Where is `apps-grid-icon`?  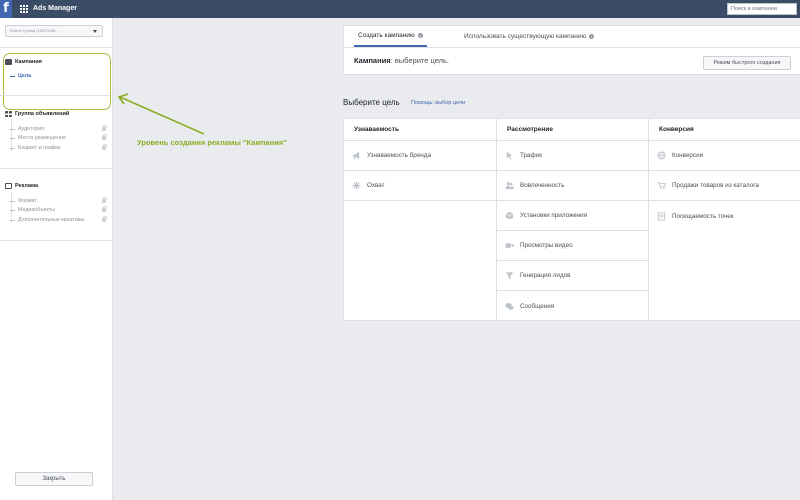
apps-grid-icon is located at coordinates (24, 9).